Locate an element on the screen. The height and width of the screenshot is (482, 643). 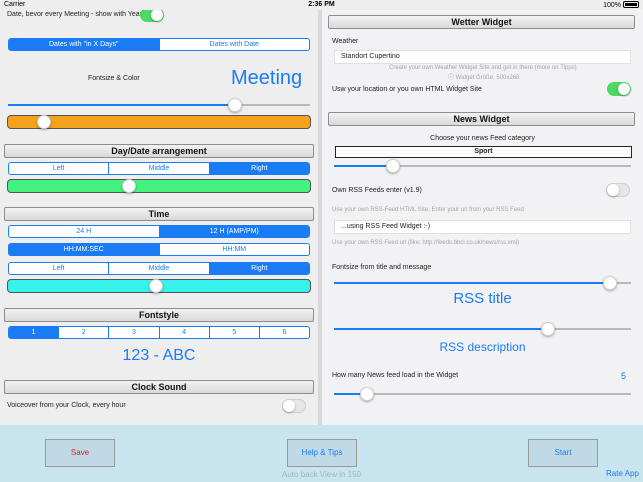
voiceover-label: Voiceover from your Clock, every hour is located at coordinates (66, 405).